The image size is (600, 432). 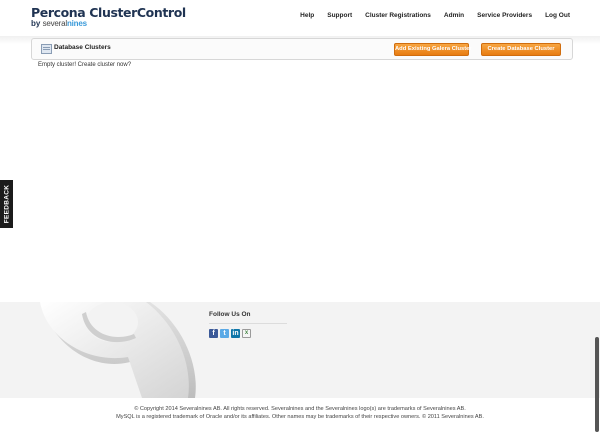 I want to click on add-existing-galera-cluster-button: Add Existing Galera Cluster, so click(x=433, y=49).